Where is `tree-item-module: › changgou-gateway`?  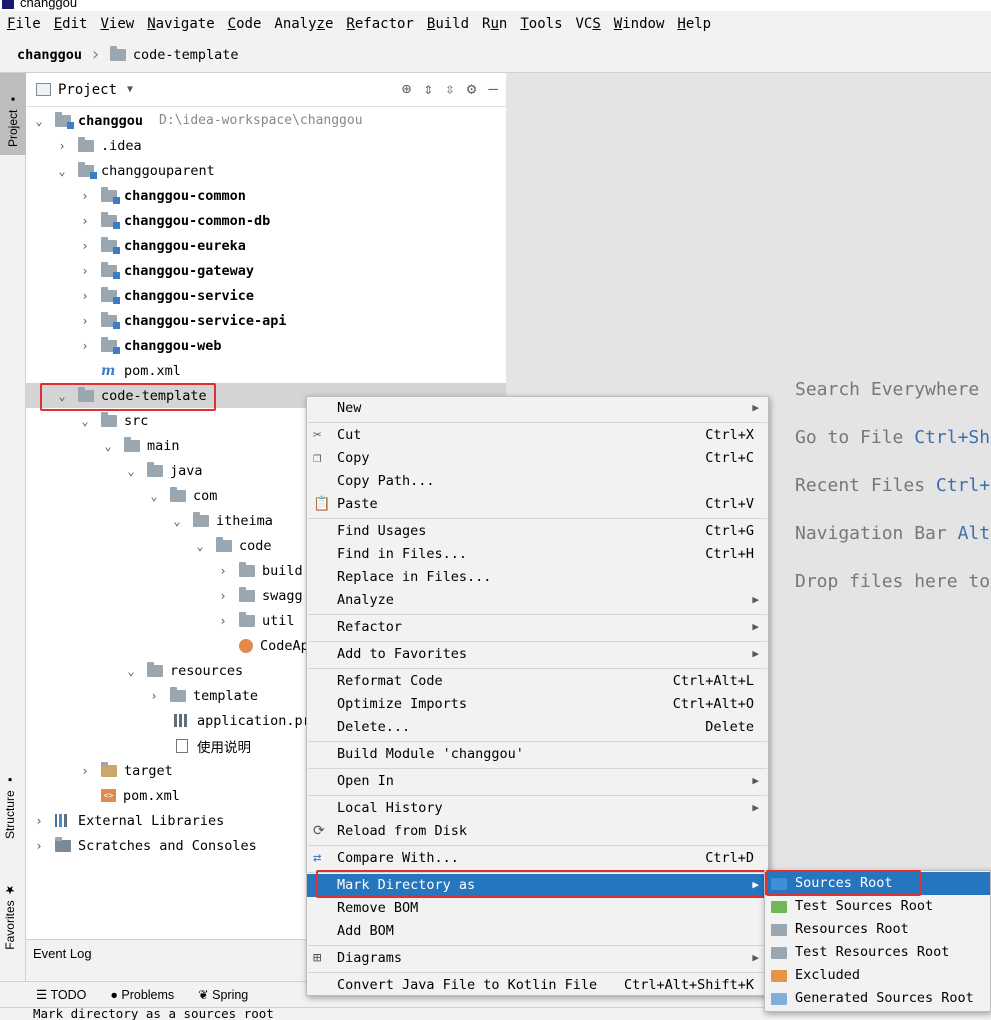 tree-item-module: › changgou-gateway is located at coordinates (266, 270).